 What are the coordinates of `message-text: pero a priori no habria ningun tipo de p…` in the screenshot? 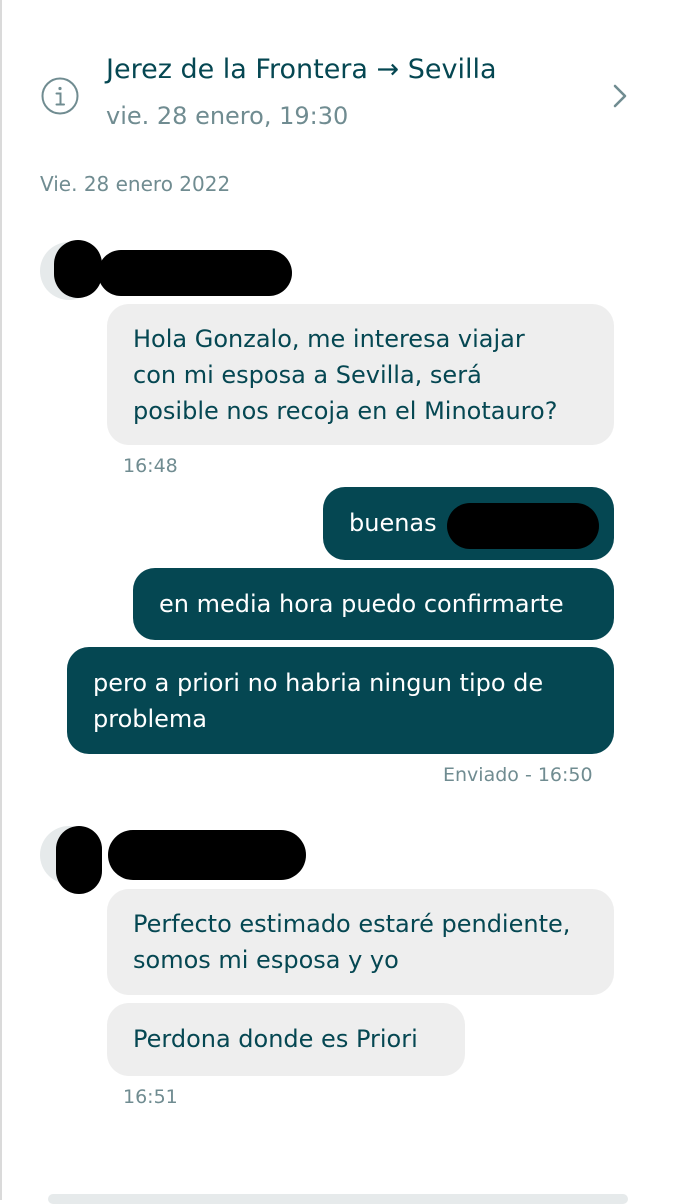 It's located at (318, 701).